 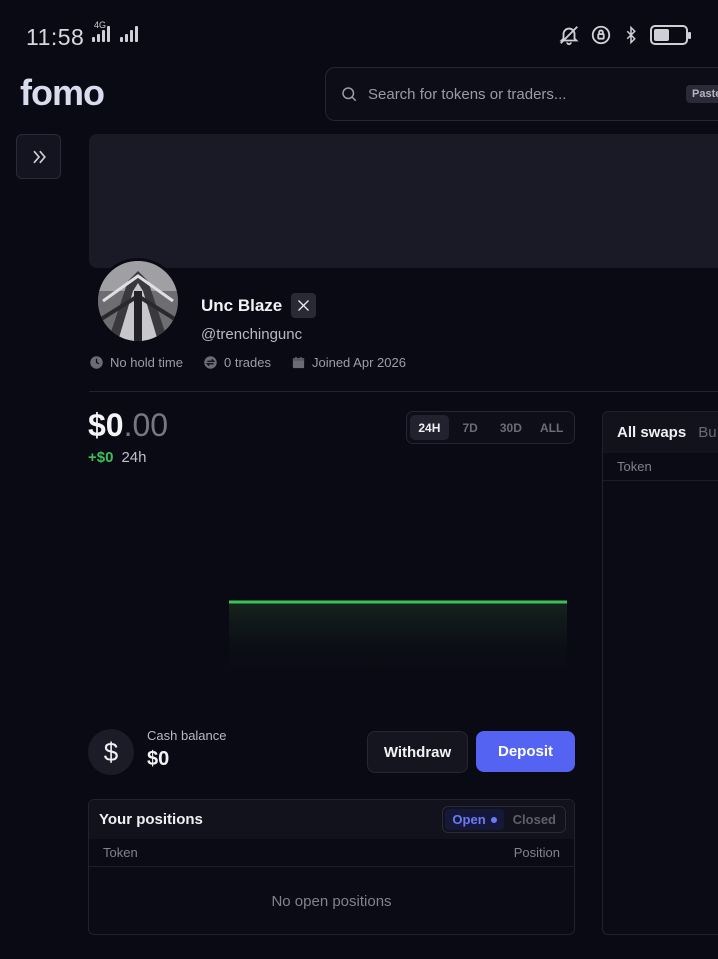 What do you see at coordinates (707, 432) in the screenshot?
I see `tab-buys: Bu` at bounding box center [707, 432].